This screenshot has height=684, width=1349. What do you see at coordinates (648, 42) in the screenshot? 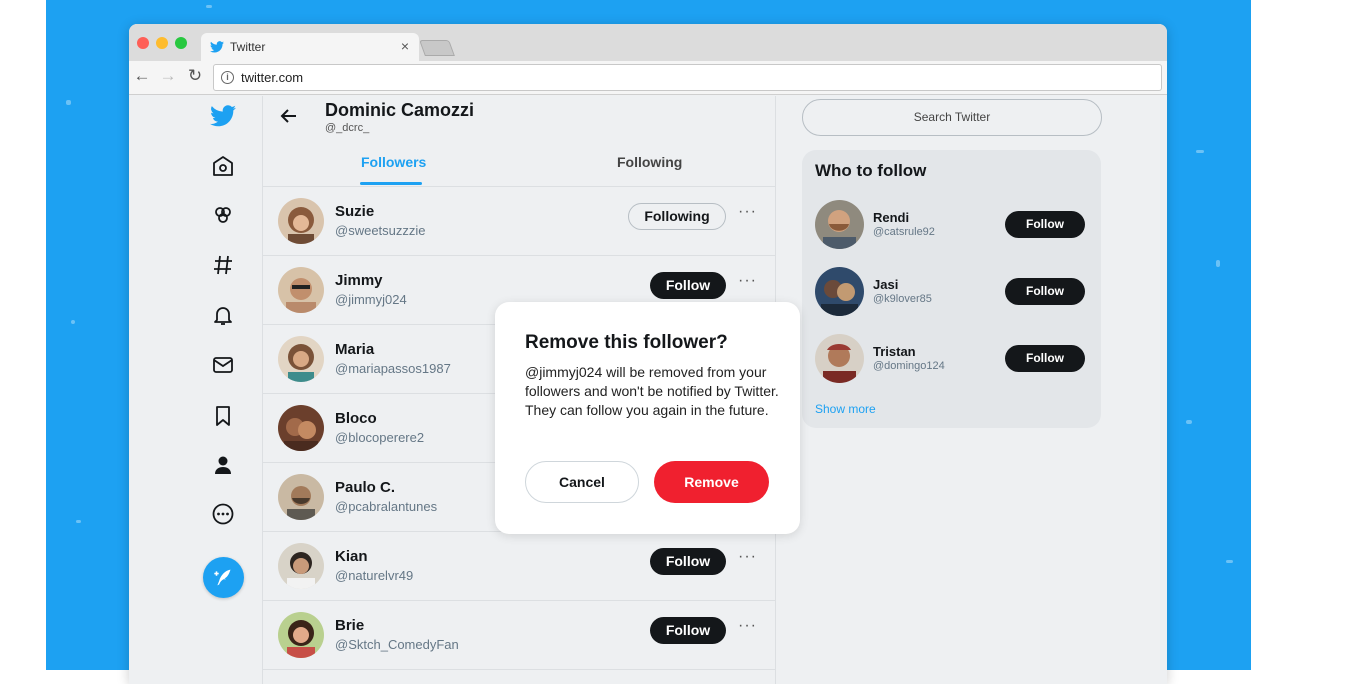
I see `browser-titlebar: Twitter ×` at bounding box center [648, 42].